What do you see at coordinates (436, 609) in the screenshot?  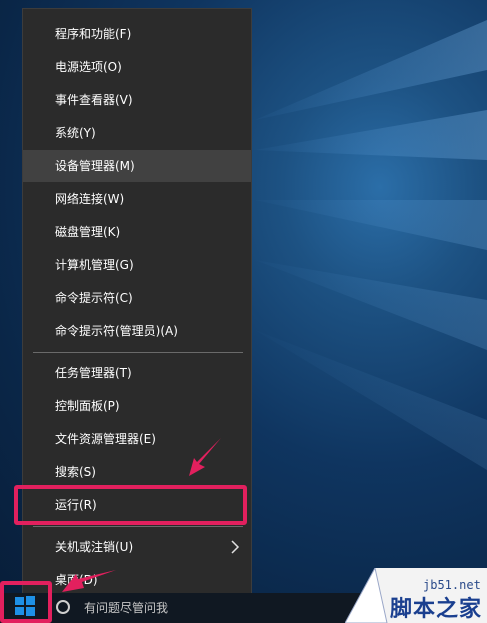 I see `watermark-name: 脚本之家` at bounding box center [436, 609].